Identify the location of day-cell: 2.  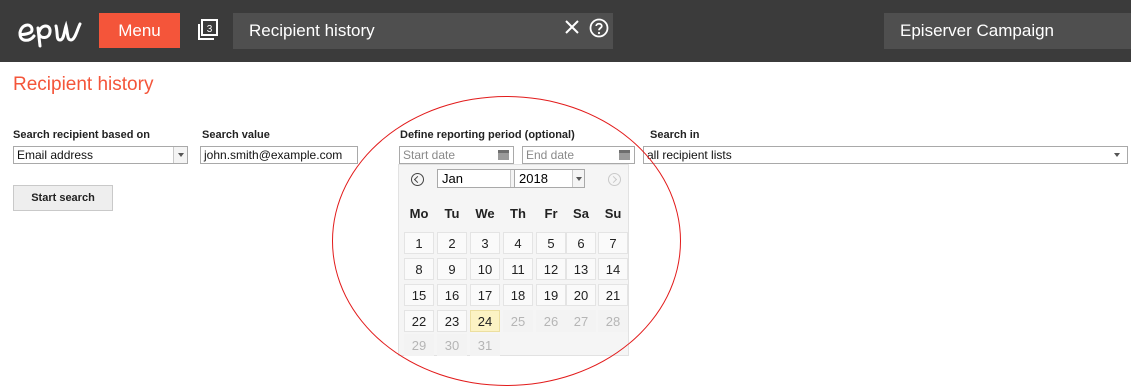
(452, 243).